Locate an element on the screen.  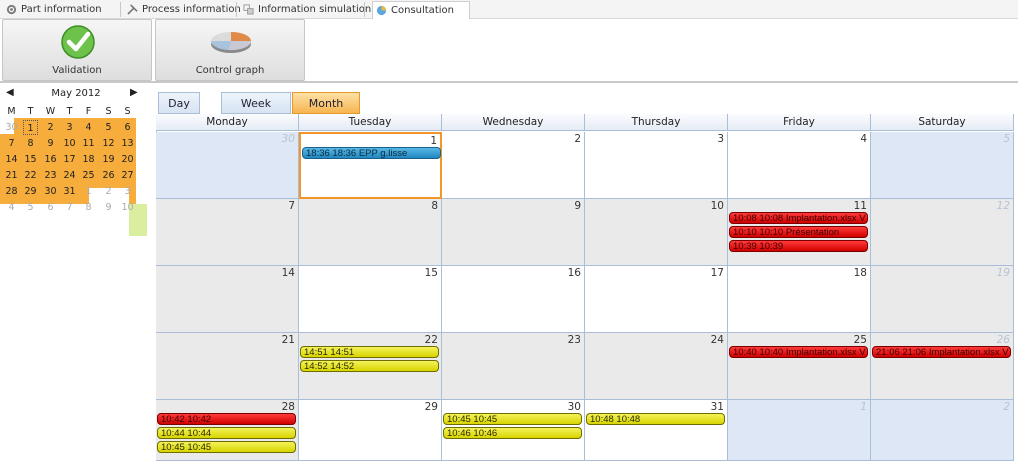
mini-day: 20 is located at coordinates (127, 159).